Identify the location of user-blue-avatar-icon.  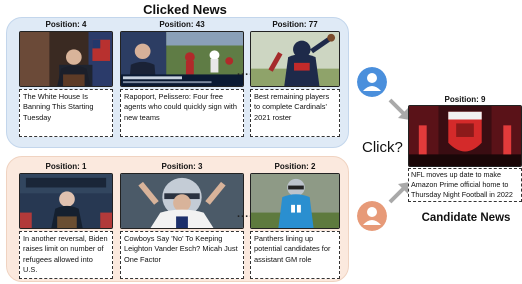
(372, 82).